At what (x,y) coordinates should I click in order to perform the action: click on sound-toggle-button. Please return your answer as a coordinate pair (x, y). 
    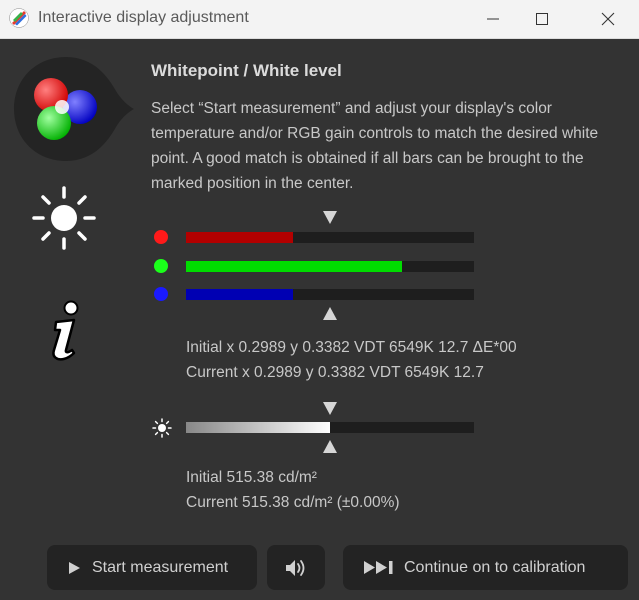
    Looking at the image, I should click on (296, 567).